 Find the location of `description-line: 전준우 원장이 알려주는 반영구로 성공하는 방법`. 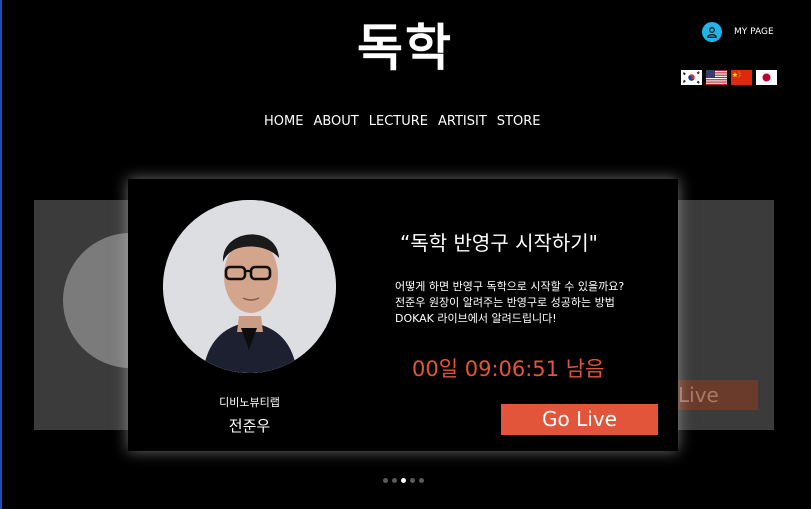

description-line: 전준우 원장이 알려주는 반영구로 성공하는 방법 is located at coordinates (505, 302).